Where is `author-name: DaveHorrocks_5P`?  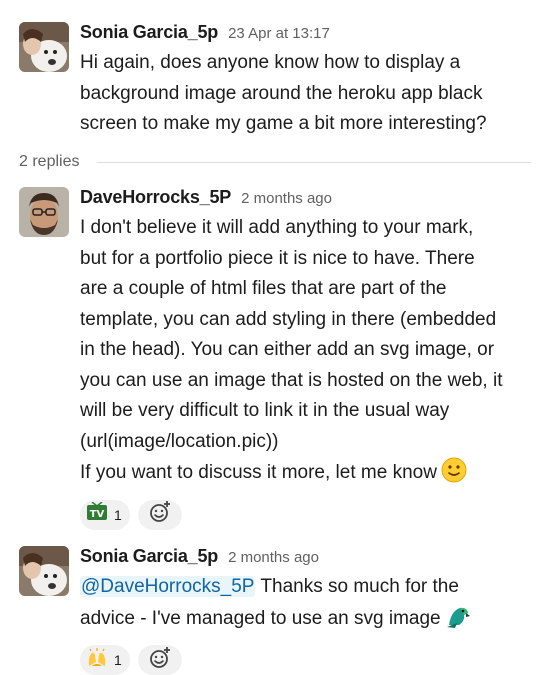
author-name: DaveHorrocks_5P is located at coordinates (155, 197).